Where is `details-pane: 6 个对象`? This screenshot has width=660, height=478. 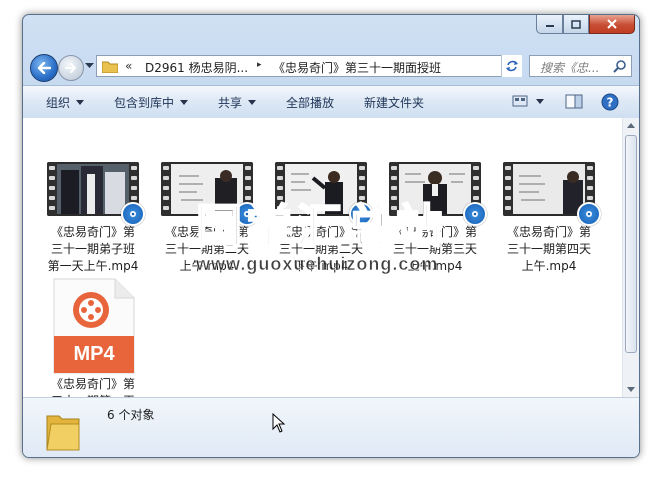
details-pane: 6 个对象 is located at coordinates (331, 427).